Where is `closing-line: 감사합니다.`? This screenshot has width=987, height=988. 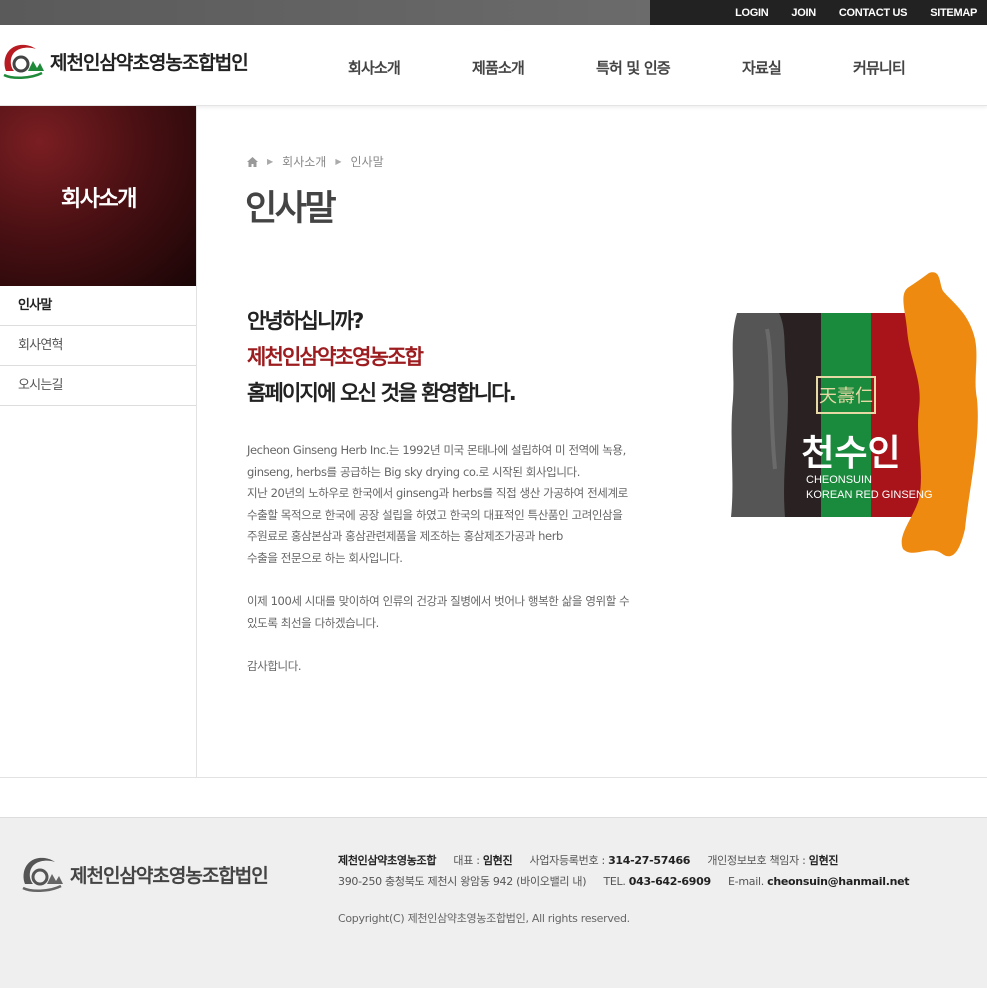 closing-line: 감사합니다. is located at coordinates (274, 665).